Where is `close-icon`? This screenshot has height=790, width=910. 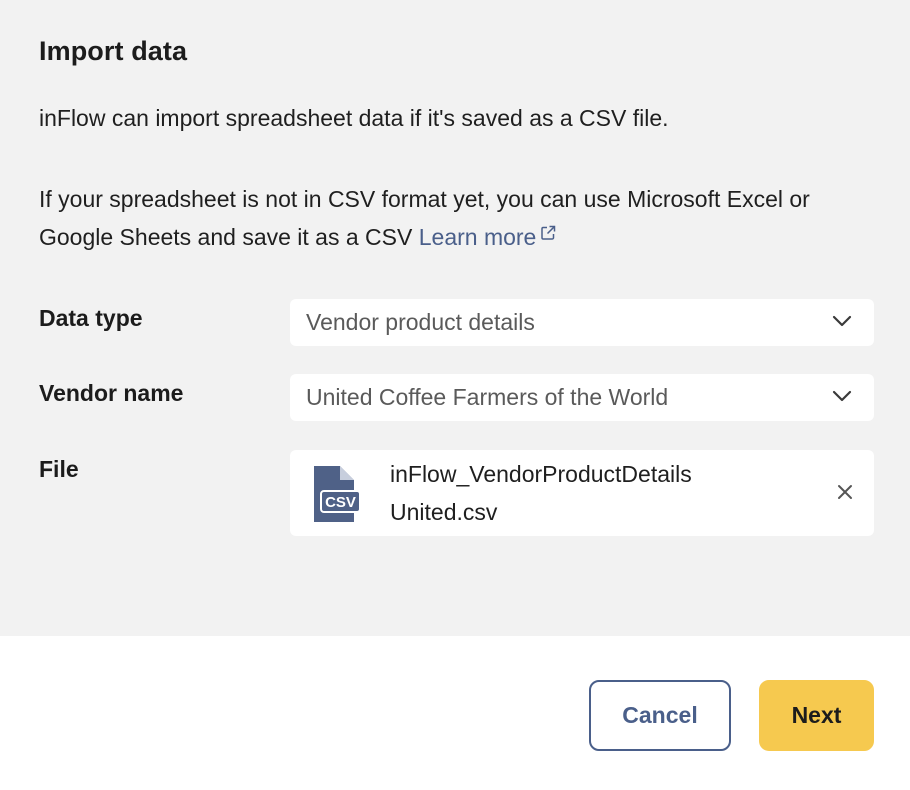 close-icon is located at coordinates (845, 492).